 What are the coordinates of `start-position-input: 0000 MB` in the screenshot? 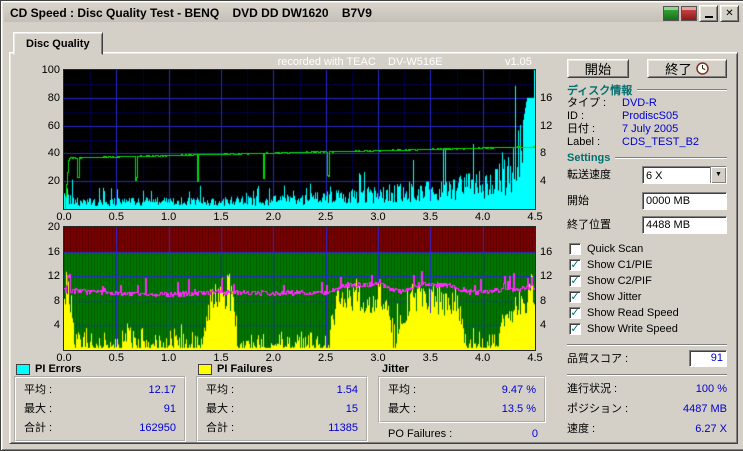 It's located at (684, 201).